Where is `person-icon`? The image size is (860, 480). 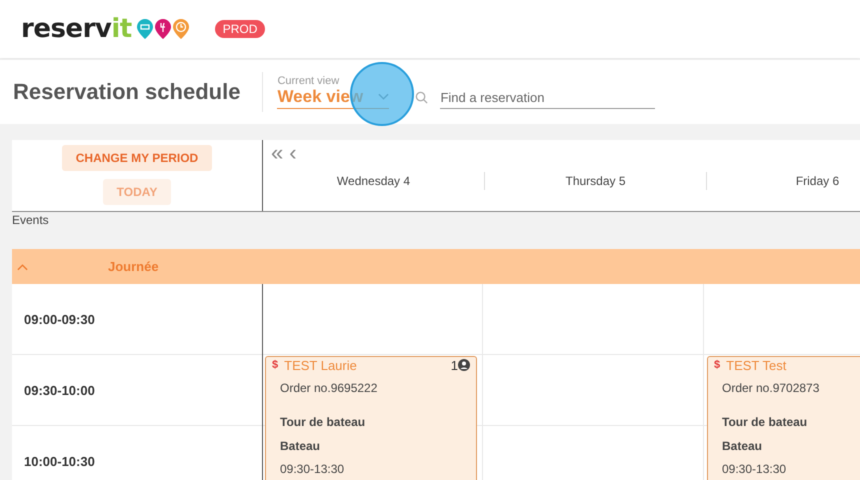 person-icon is located at coordinates (464, 365).